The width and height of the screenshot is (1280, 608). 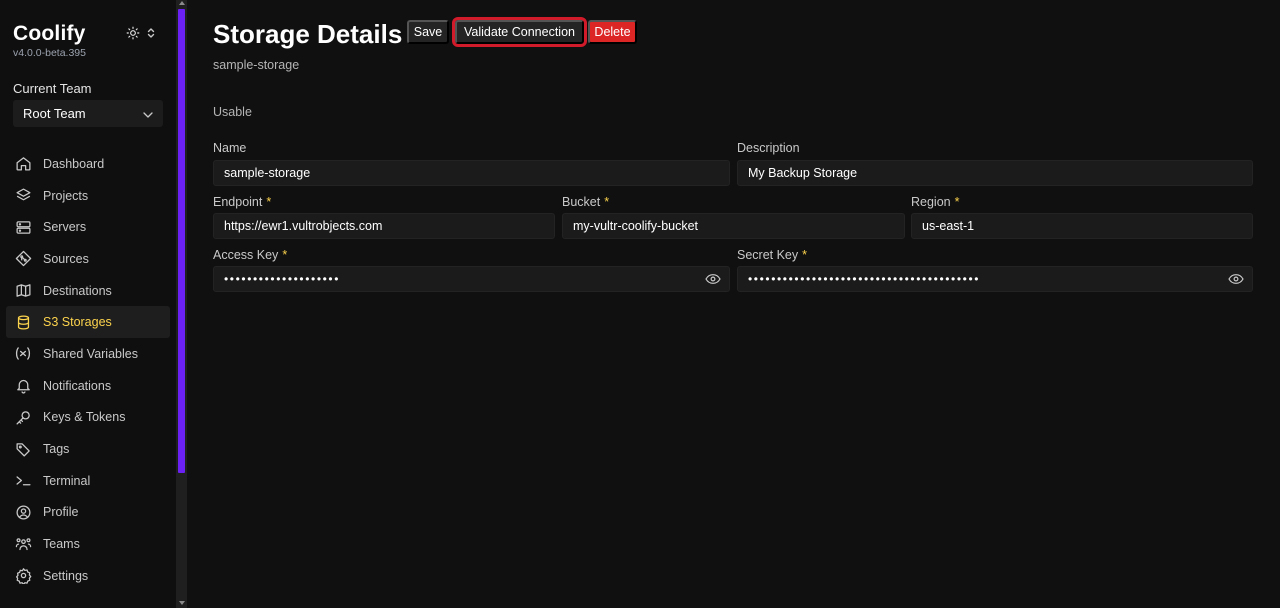 I want to click on secret-key-label: Secret Key *, so click(x=772, y=255).